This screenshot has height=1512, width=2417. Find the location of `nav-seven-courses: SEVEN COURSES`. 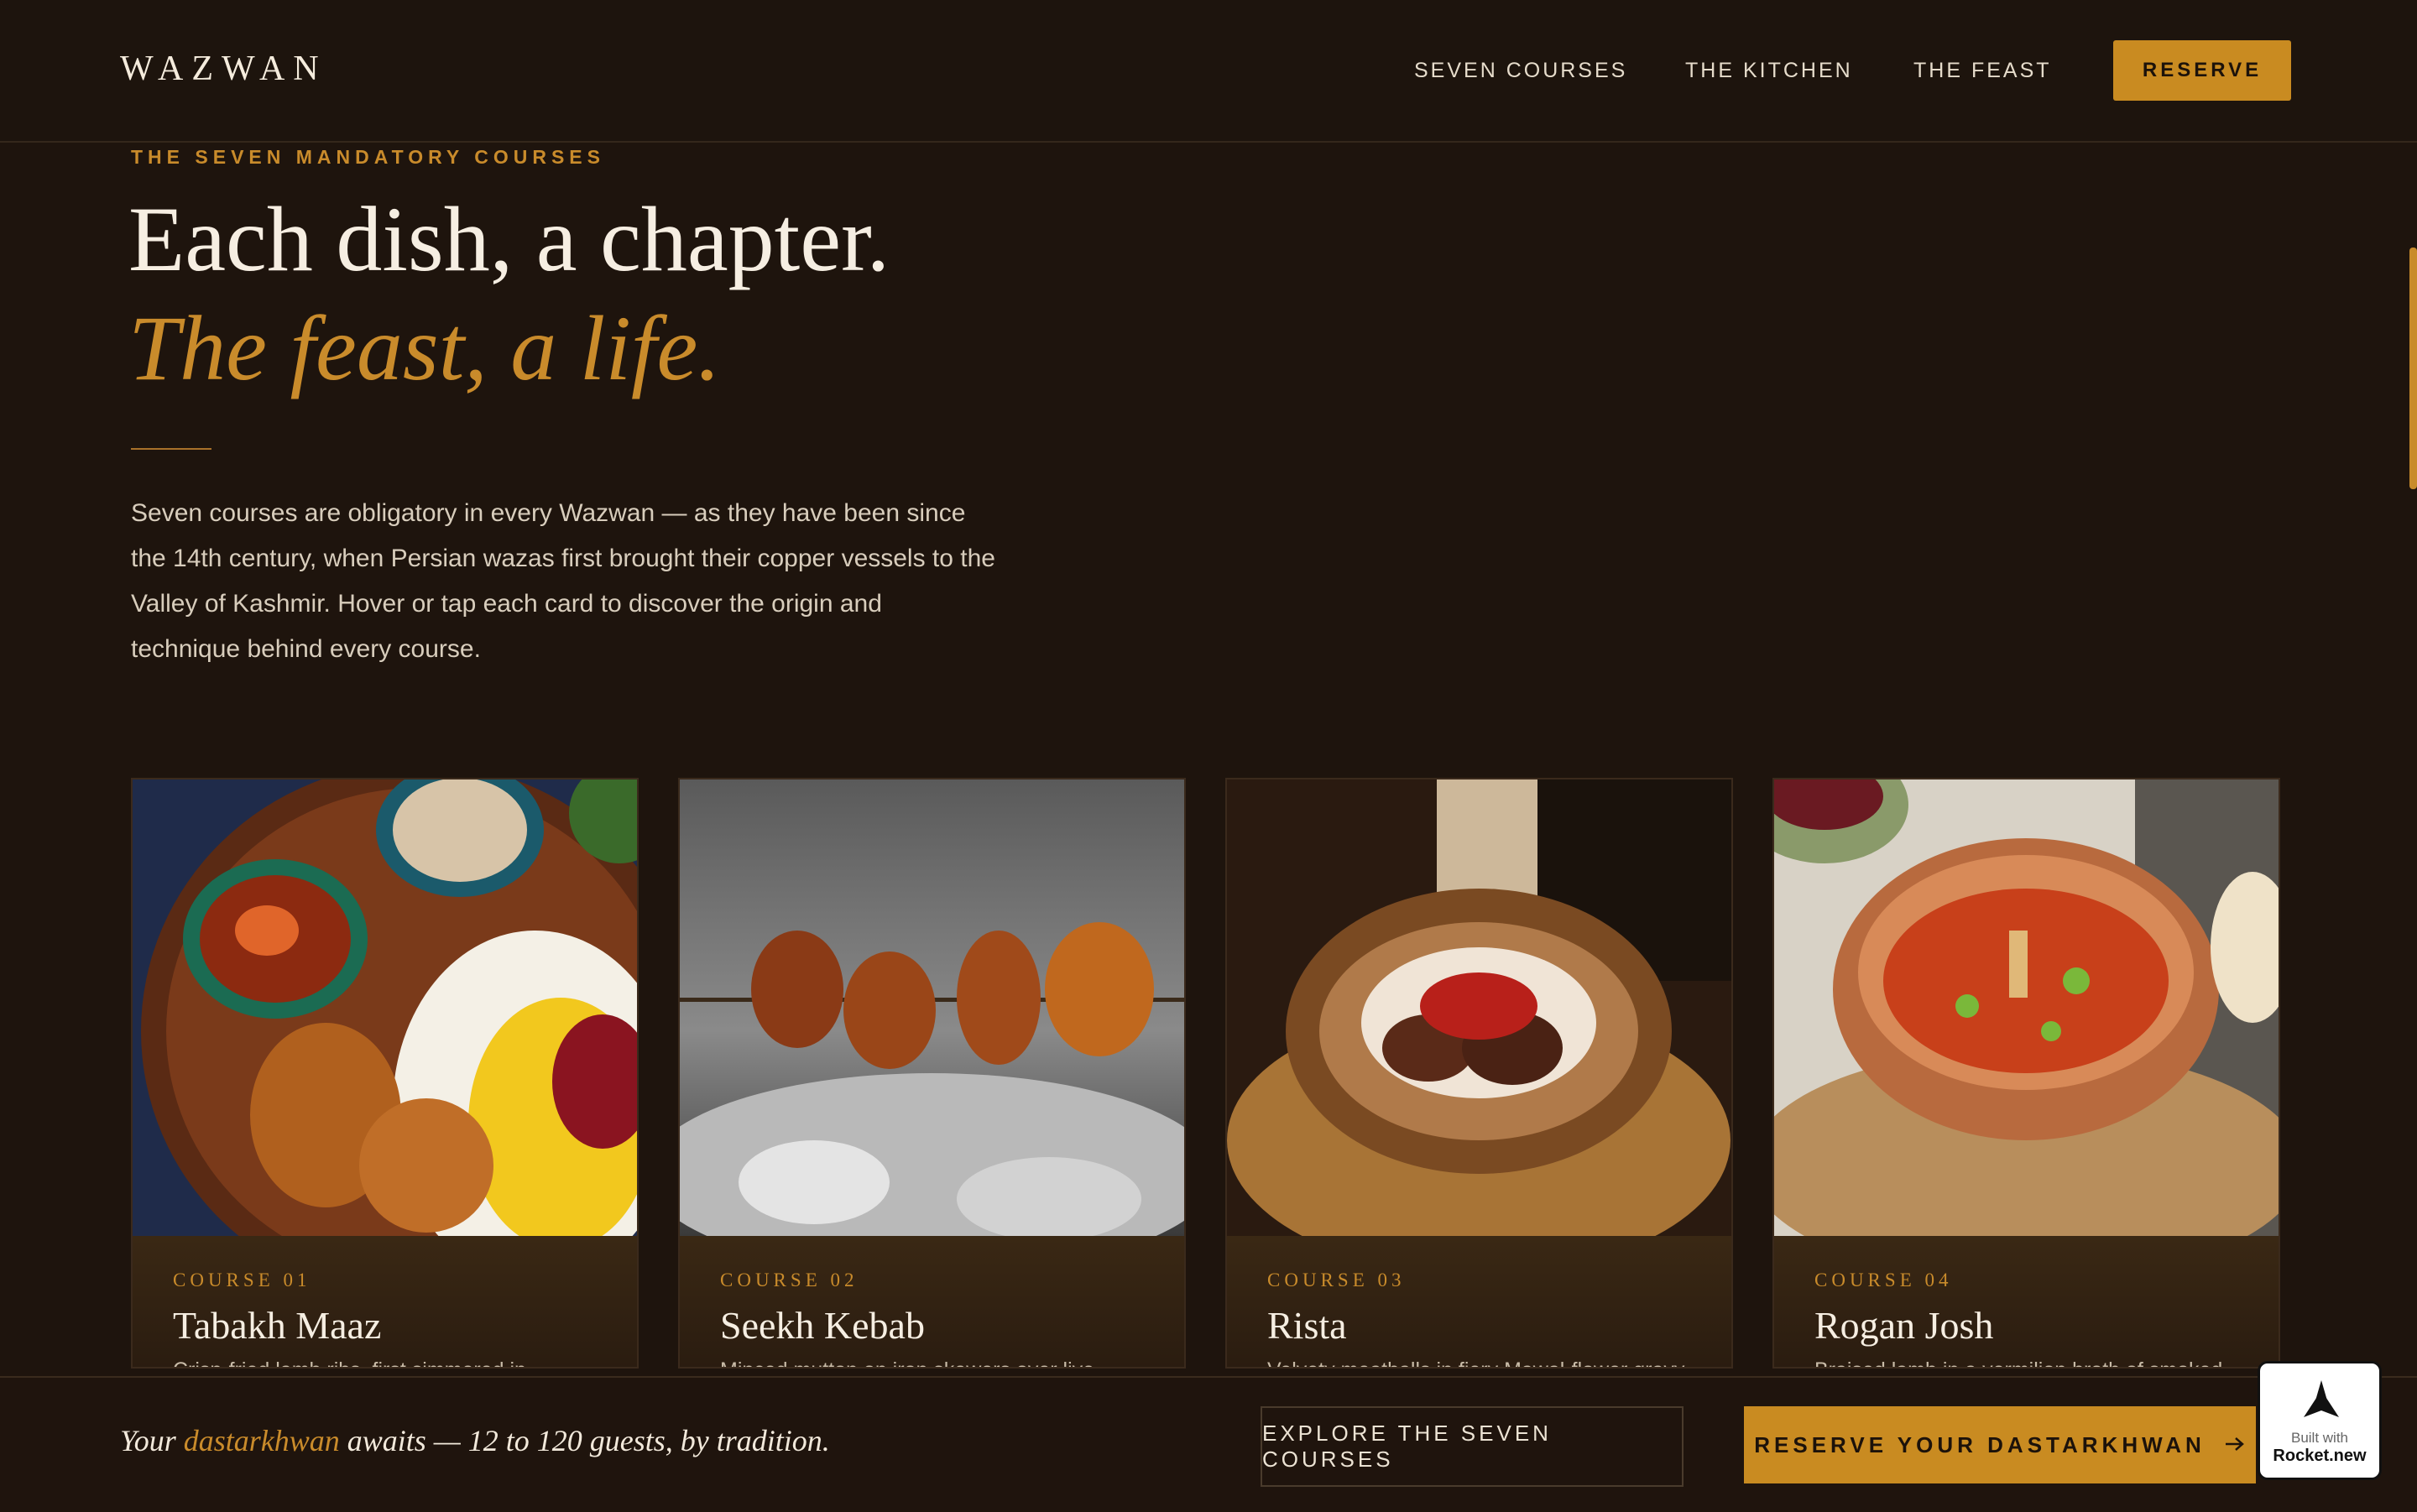

nav-seven-courses: SEVEN COURSES is located at coordinates (1520, 71).